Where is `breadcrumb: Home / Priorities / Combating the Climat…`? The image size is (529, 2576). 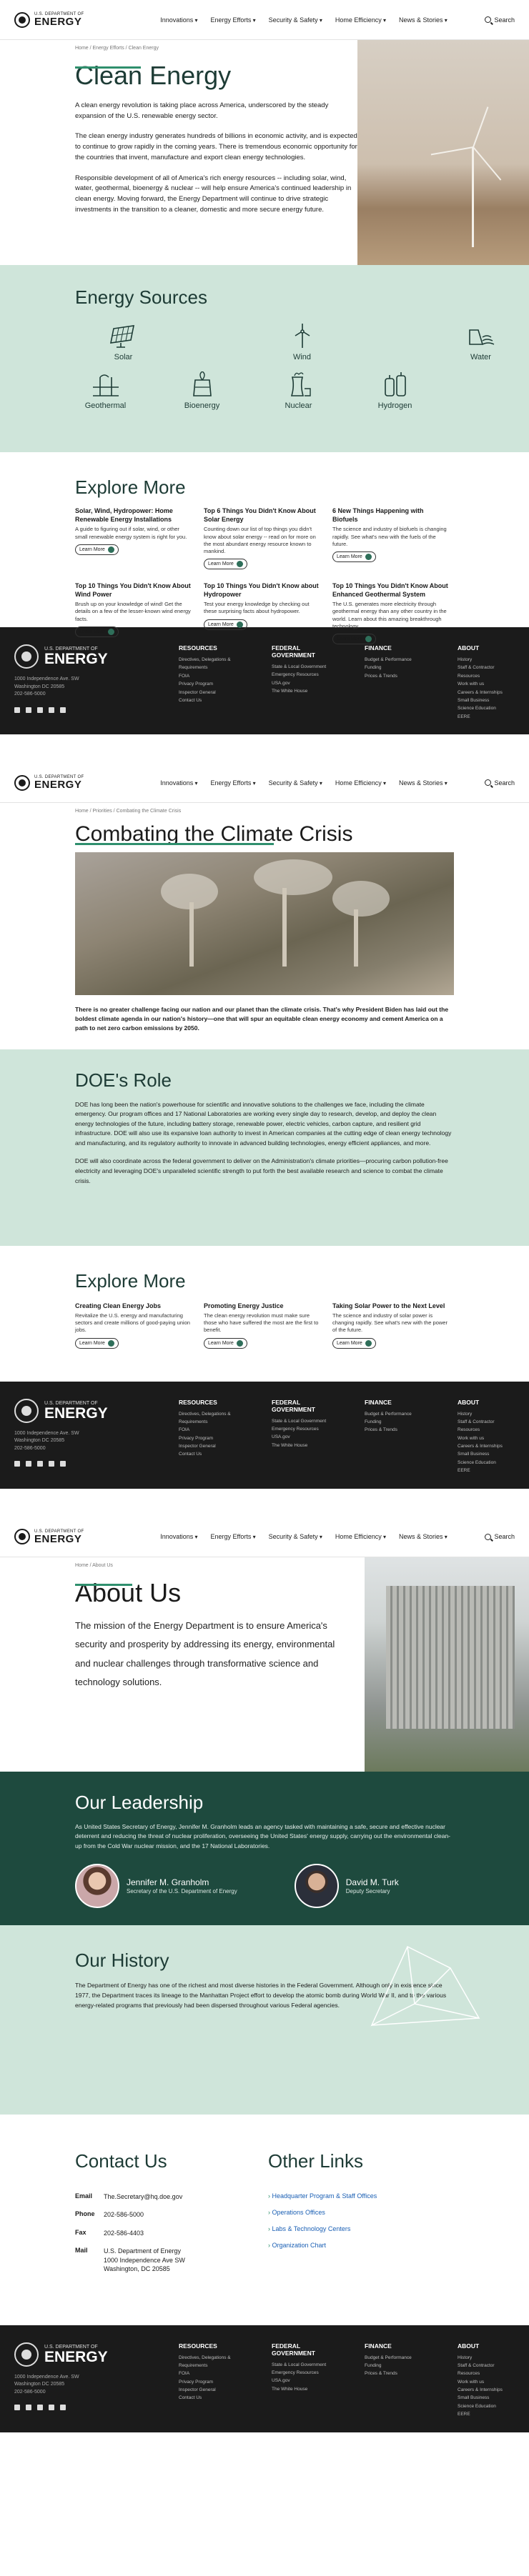 breadcrumb: Home / Priorities / Combating the Climat… is located at coordinates (264, 809).